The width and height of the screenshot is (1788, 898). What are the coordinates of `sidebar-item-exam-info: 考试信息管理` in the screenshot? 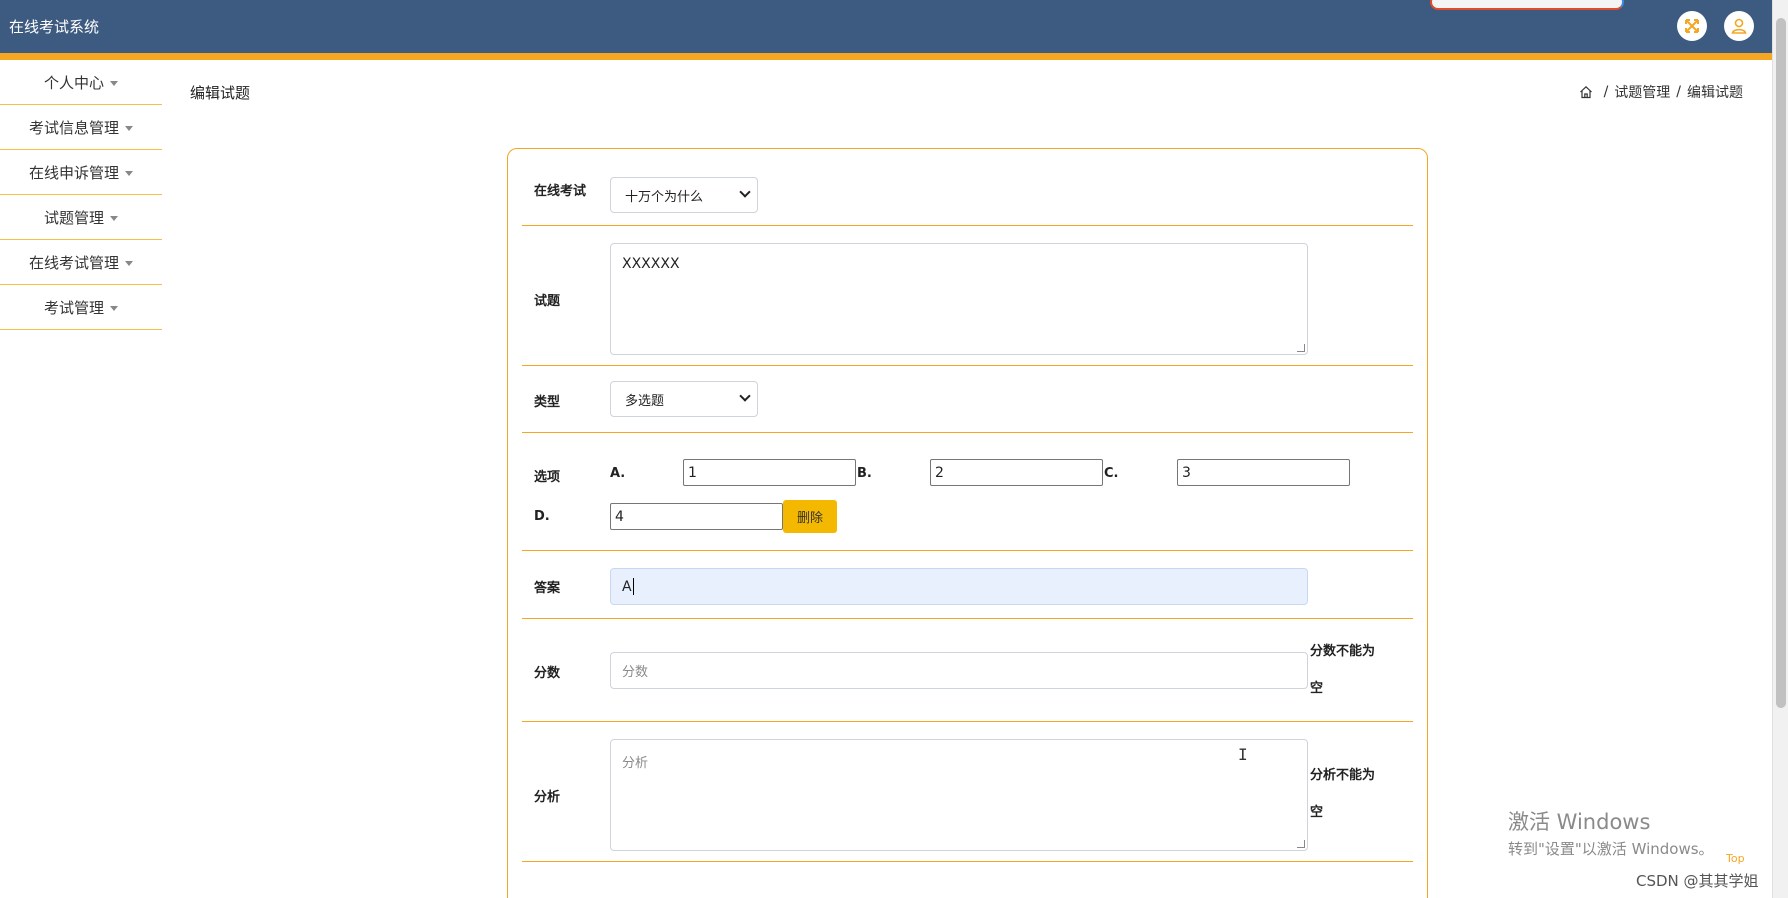 It's located at (81, 127).